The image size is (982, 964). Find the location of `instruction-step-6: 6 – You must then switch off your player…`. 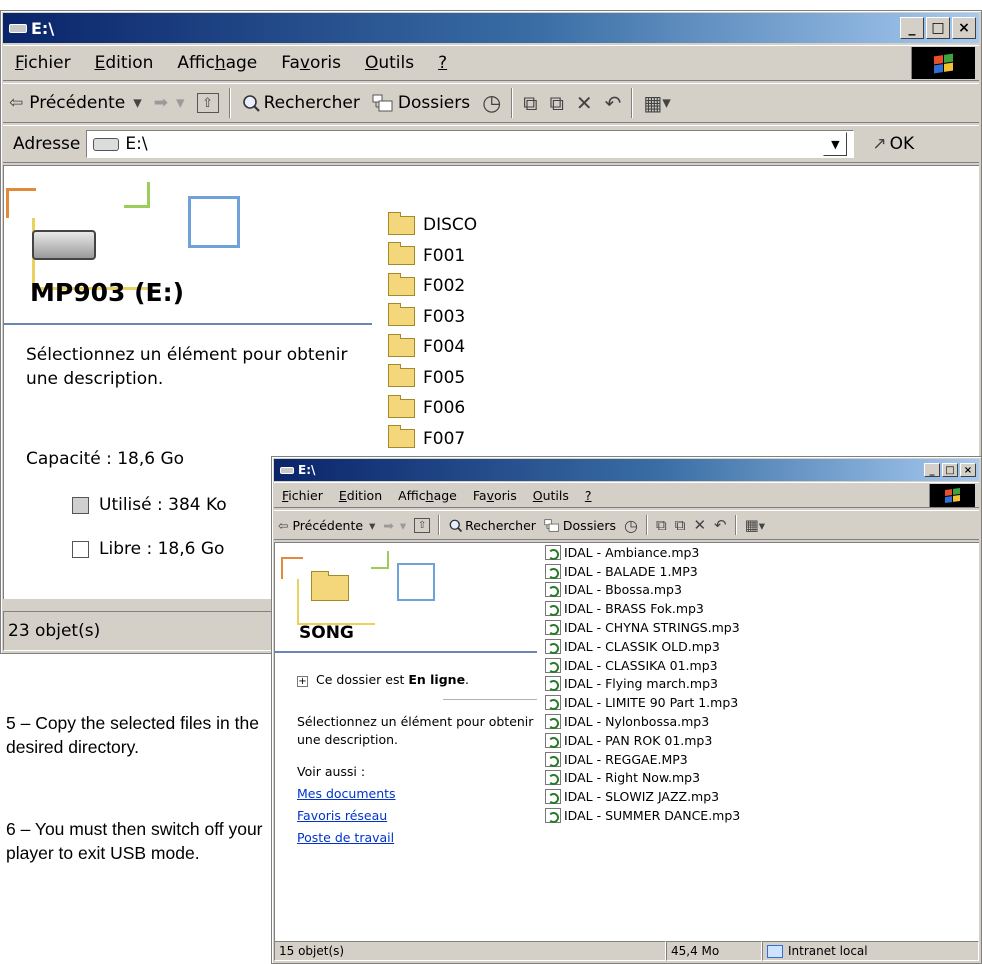

instruction-step-6: 6 – You must then switch off your player… is located at coordinates (134, 841).